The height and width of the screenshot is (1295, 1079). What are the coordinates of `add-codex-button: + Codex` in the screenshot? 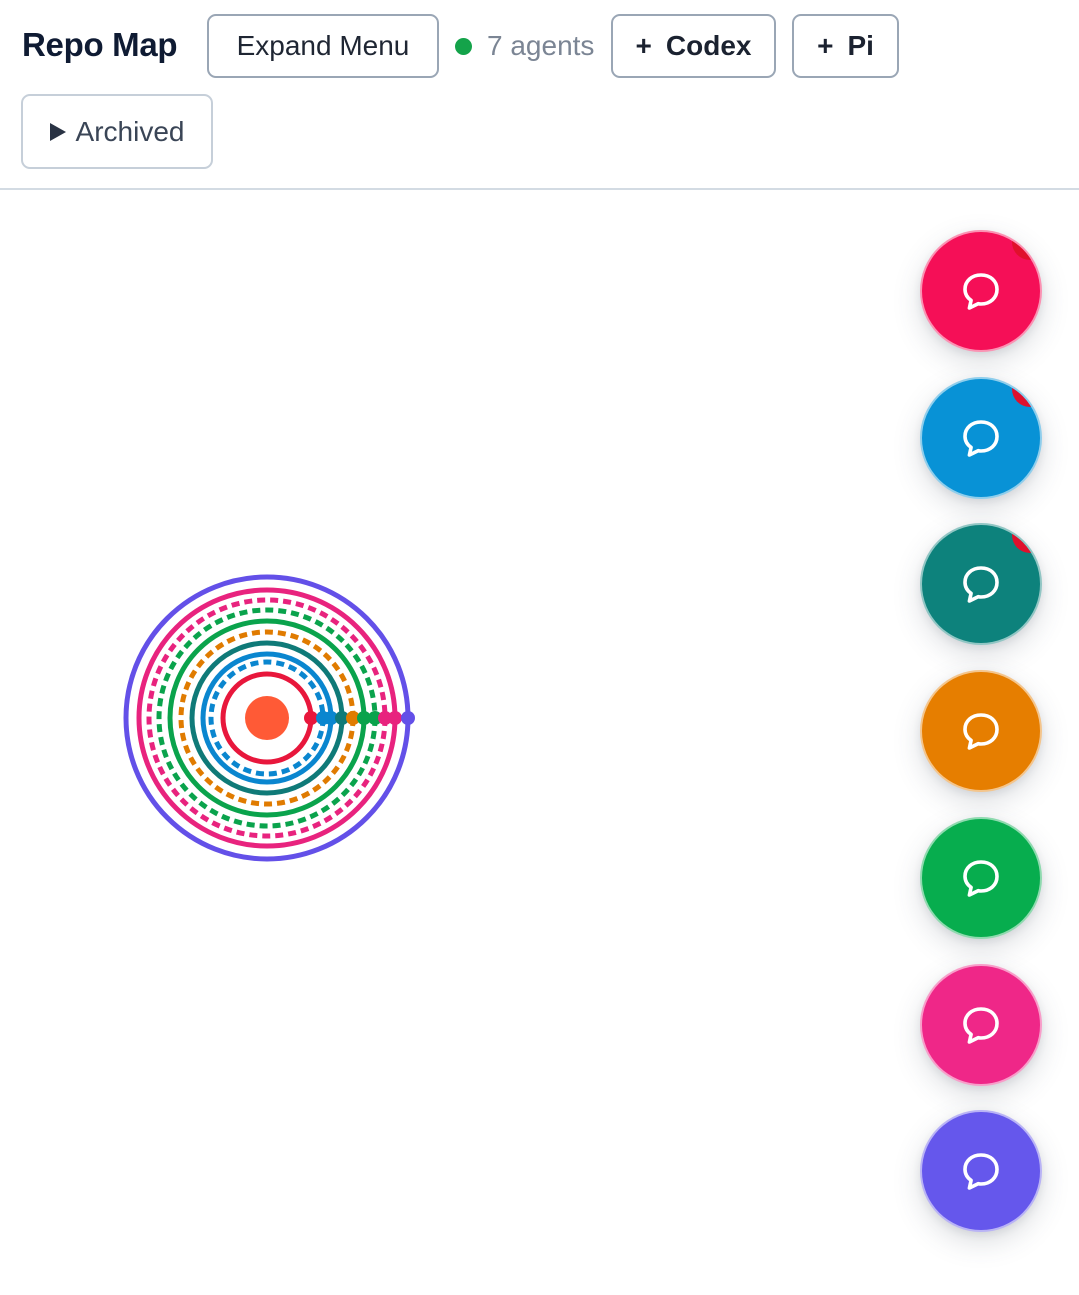 It's located at (693, 46).